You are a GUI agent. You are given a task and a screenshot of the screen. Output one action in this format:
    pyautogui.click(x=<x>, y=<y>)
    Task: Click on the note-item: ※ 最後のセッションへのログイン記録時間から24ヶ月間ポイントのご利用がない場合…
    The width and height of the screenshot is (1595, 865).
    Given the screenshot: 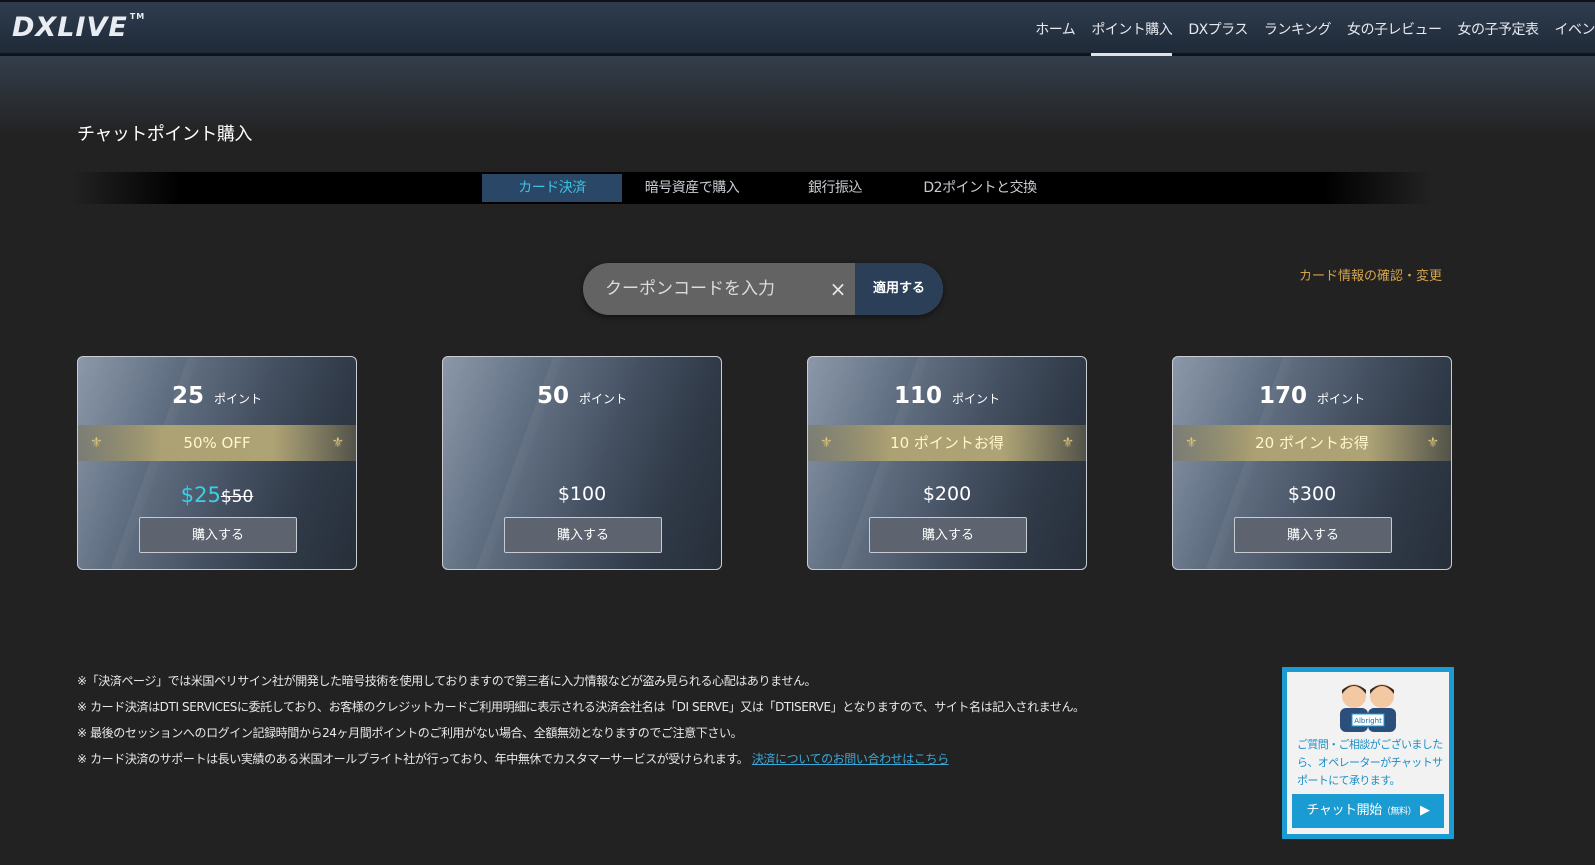 What is the action you would take?
    pyautogui.click(x=410, y=733)
    